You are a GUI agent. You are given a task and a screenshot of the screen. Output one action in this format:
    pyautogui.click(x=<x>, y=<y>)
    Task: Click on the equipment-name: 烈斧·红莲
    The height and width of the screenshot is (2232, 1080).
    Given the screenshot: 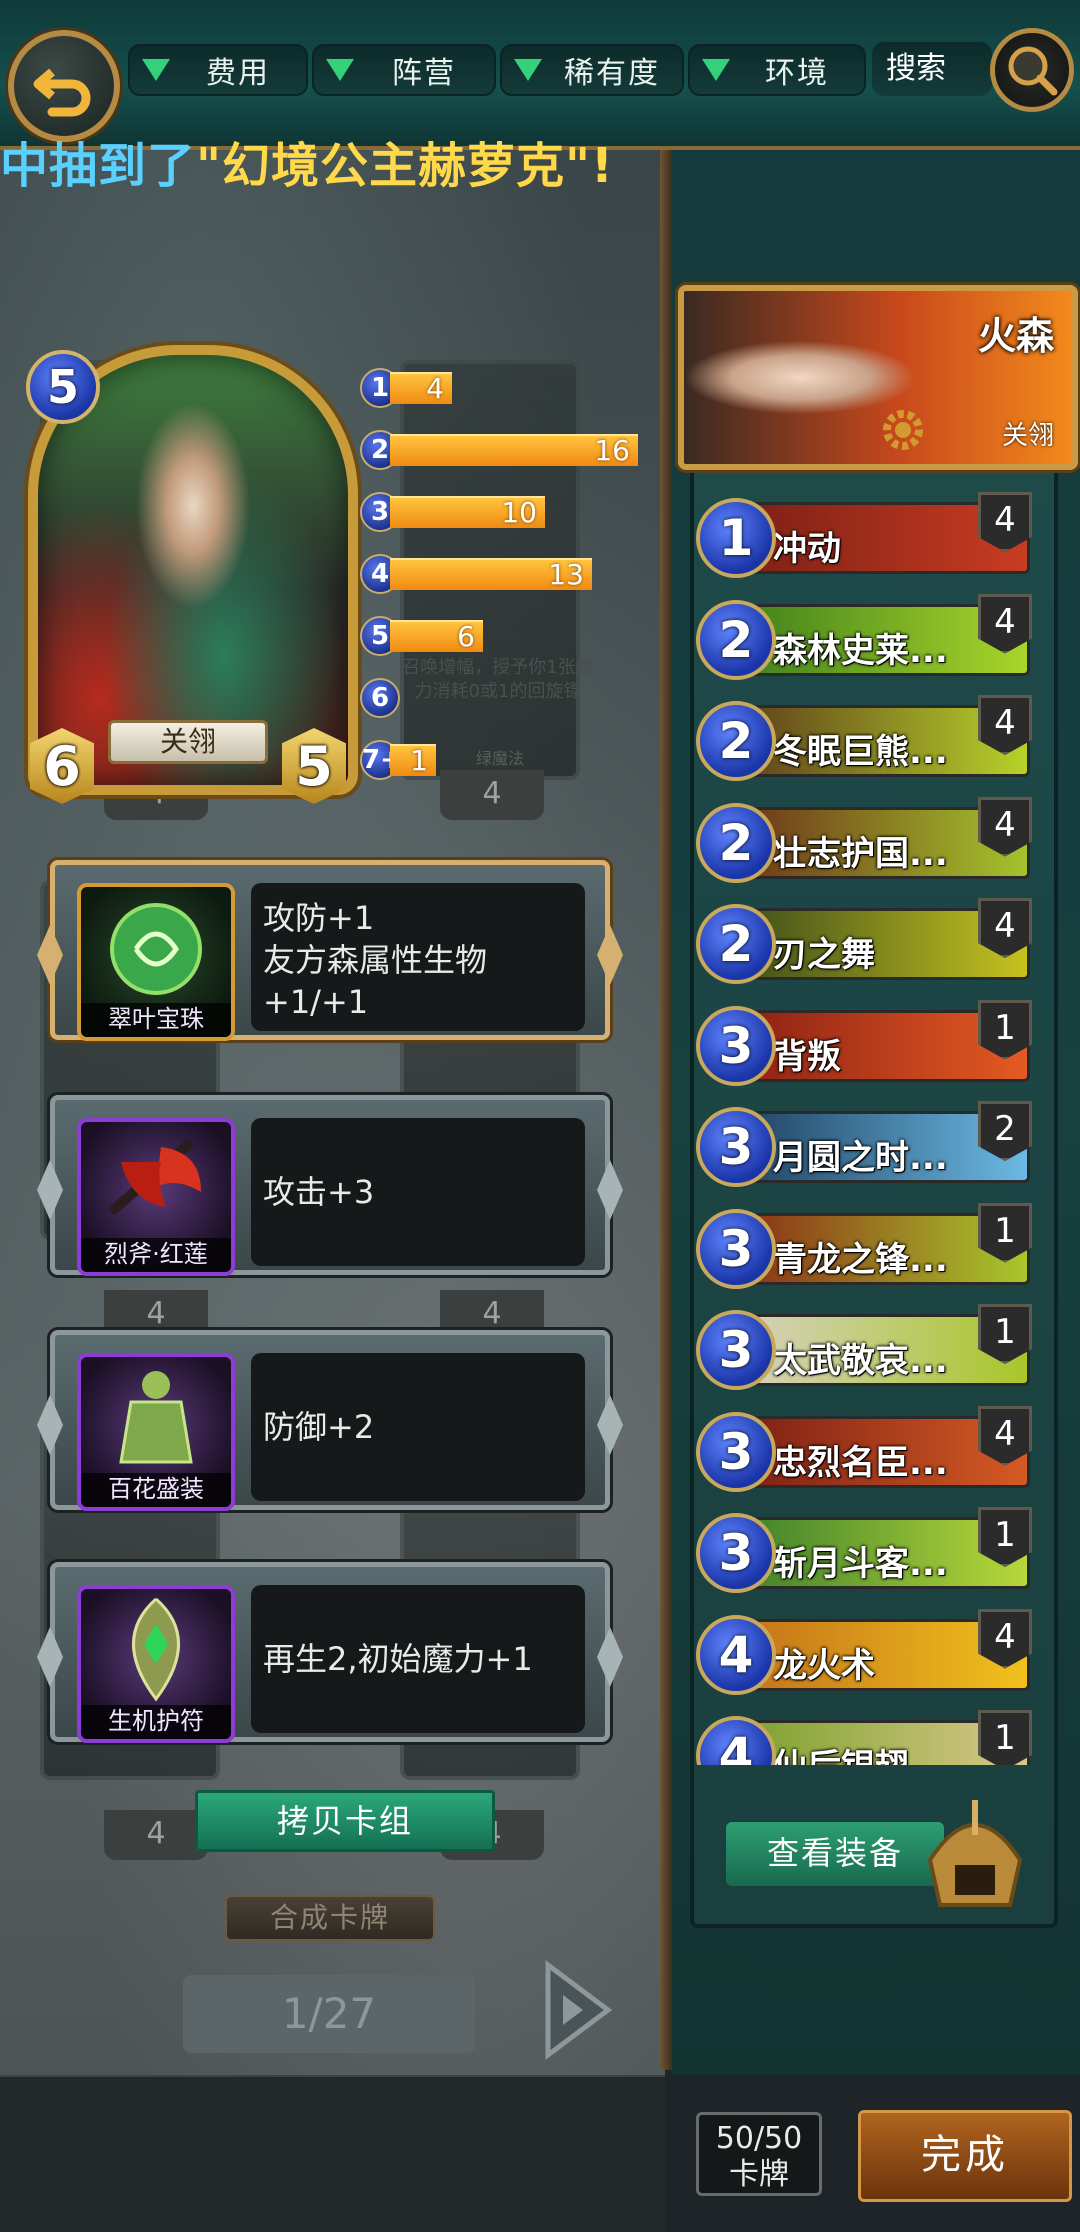 What is the action you would take?
    pyautogui.click(x=156, y=1255)
    